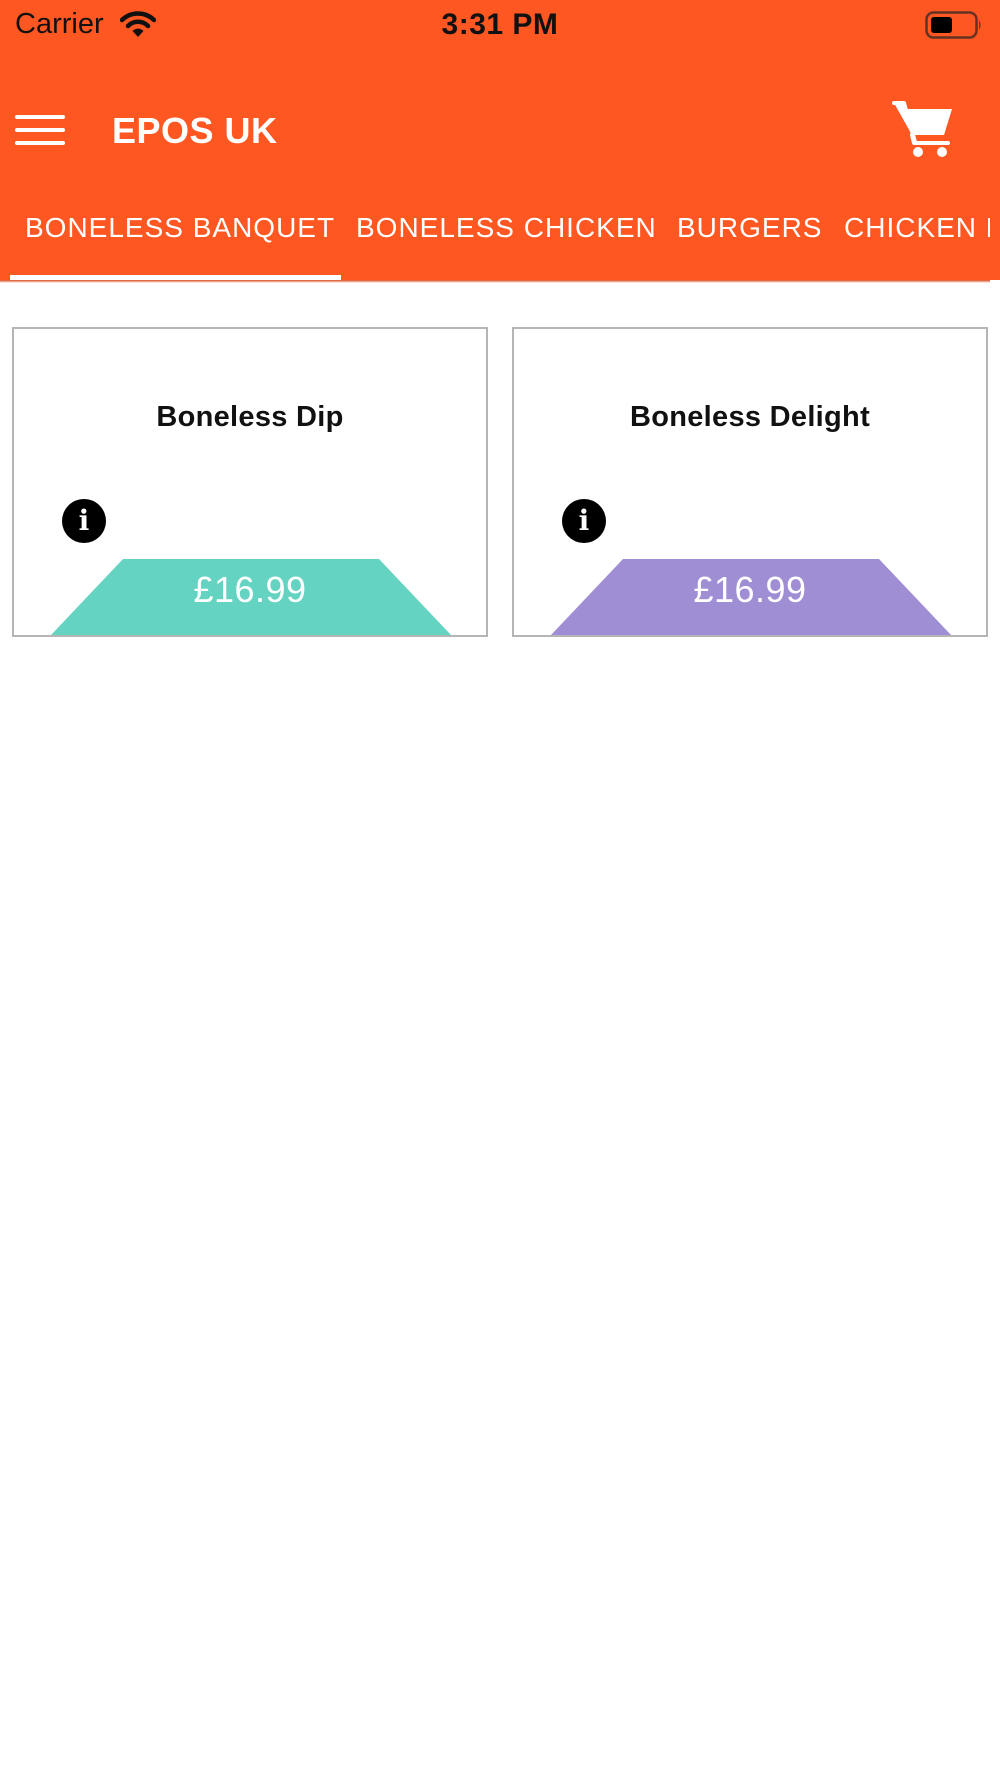 The image size is (1000, 1778). Describe the element at coordinates (180, 228) in the screenshot. I see `tab-boneless-banquet: BONELESS BANQUET` at that location.